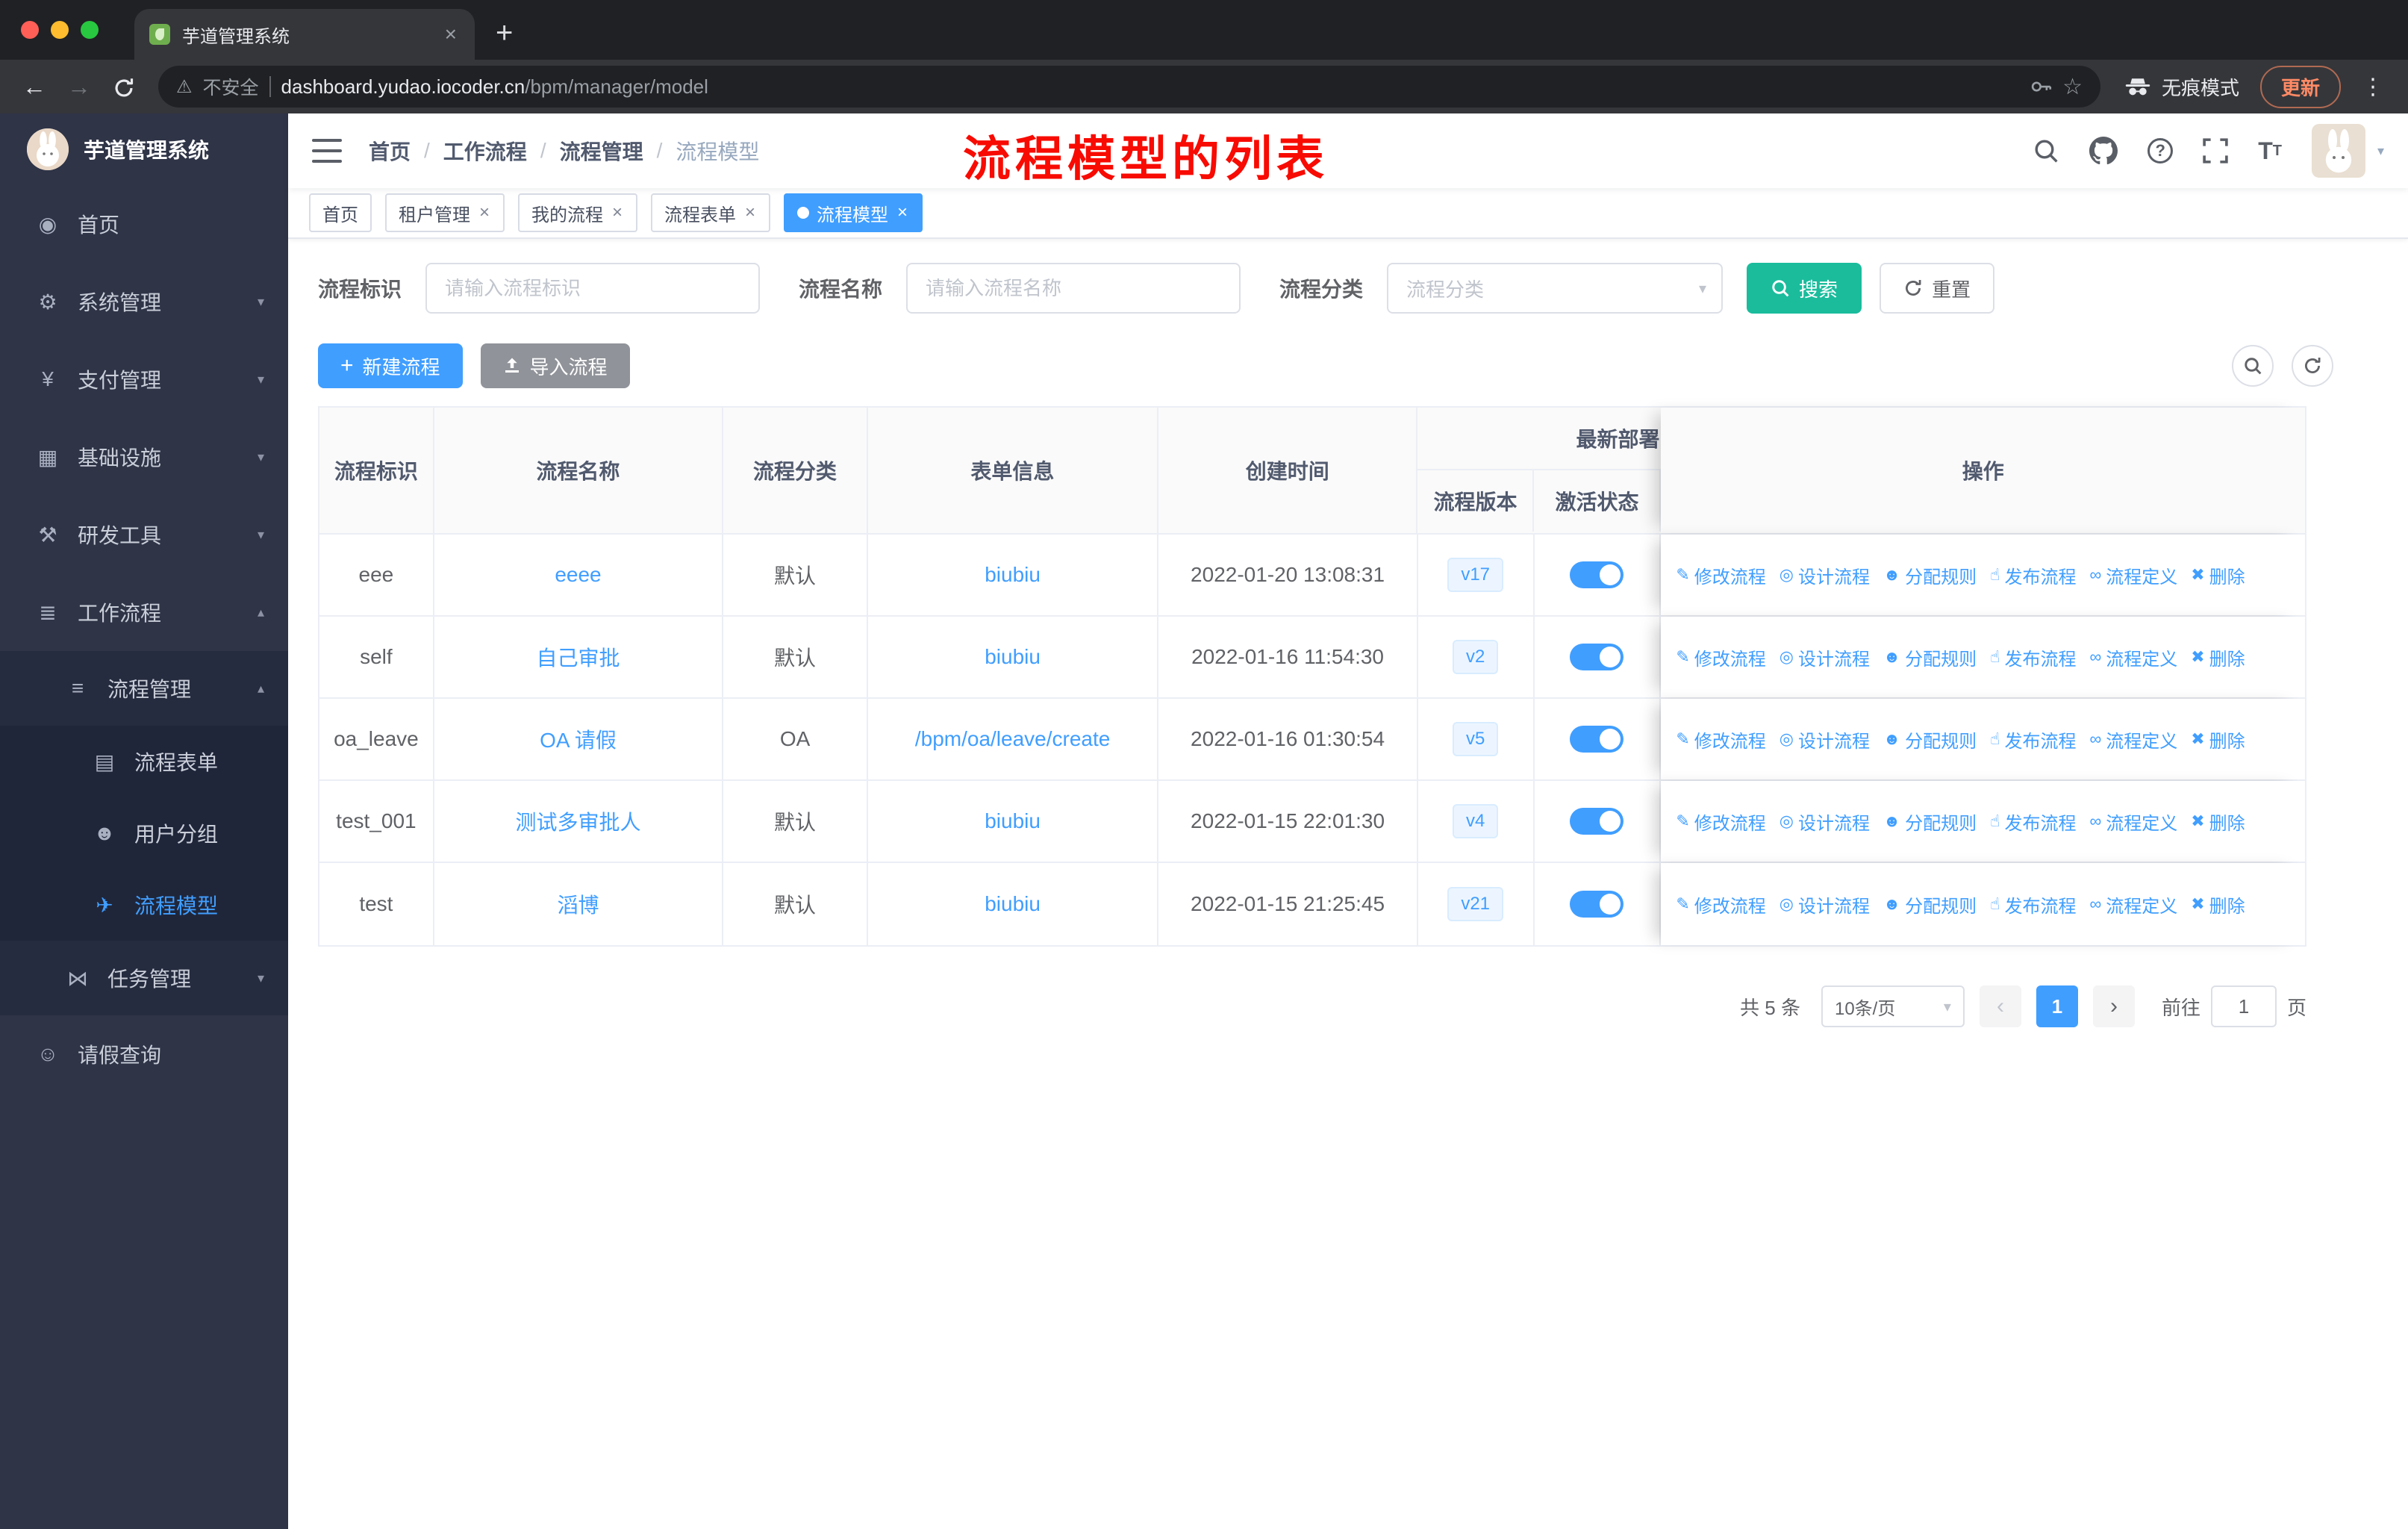 This screenshot has height=1529, width=2408. Describe the element at coordinates (90, 30) in the screenshot. I see `maximize-window-button` at that location.